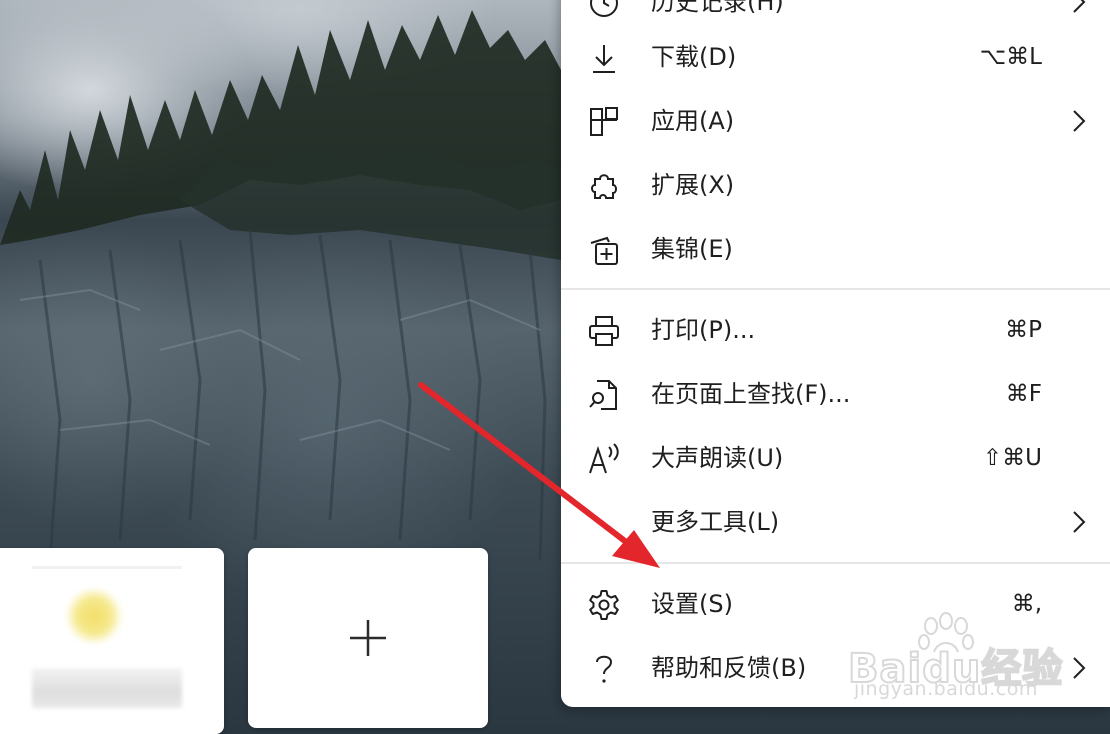 The image size is (1110, 734). I want to click on menu-item-shortcut: ⌥⌘L, so click(1010, 57).